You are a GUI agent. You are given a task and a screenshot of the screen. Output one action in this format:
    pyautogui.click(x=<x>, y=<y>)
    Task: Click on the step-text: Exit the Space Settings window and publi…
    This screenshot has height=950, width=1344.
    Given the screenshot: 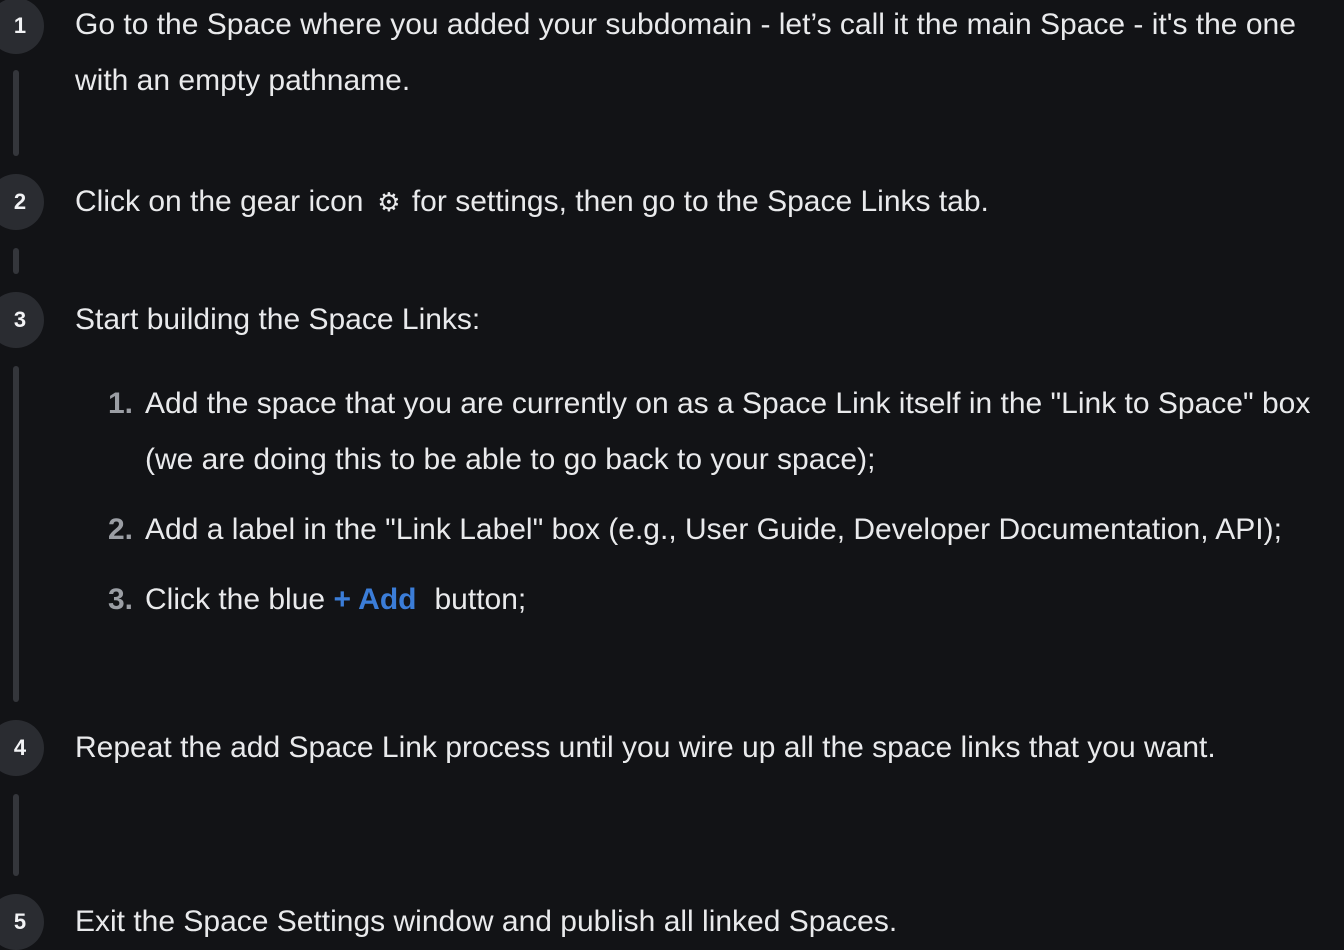 What is the action you would take?
    pyautogui.click(x=486, y=921)
    